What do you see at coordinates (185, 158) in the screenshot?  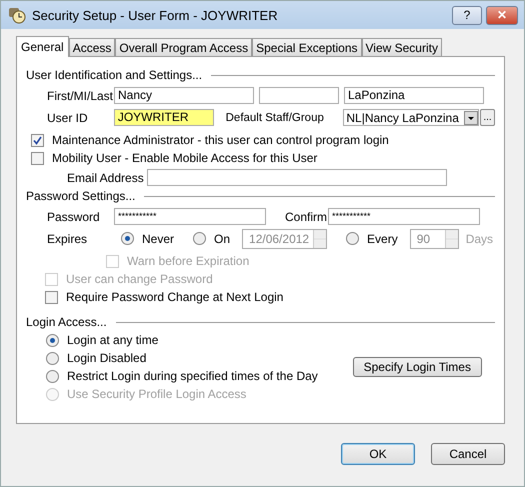 I see `checkbox-label: Mobility User - Enable Mobile Access for this User` at bounding box center [185, 158].